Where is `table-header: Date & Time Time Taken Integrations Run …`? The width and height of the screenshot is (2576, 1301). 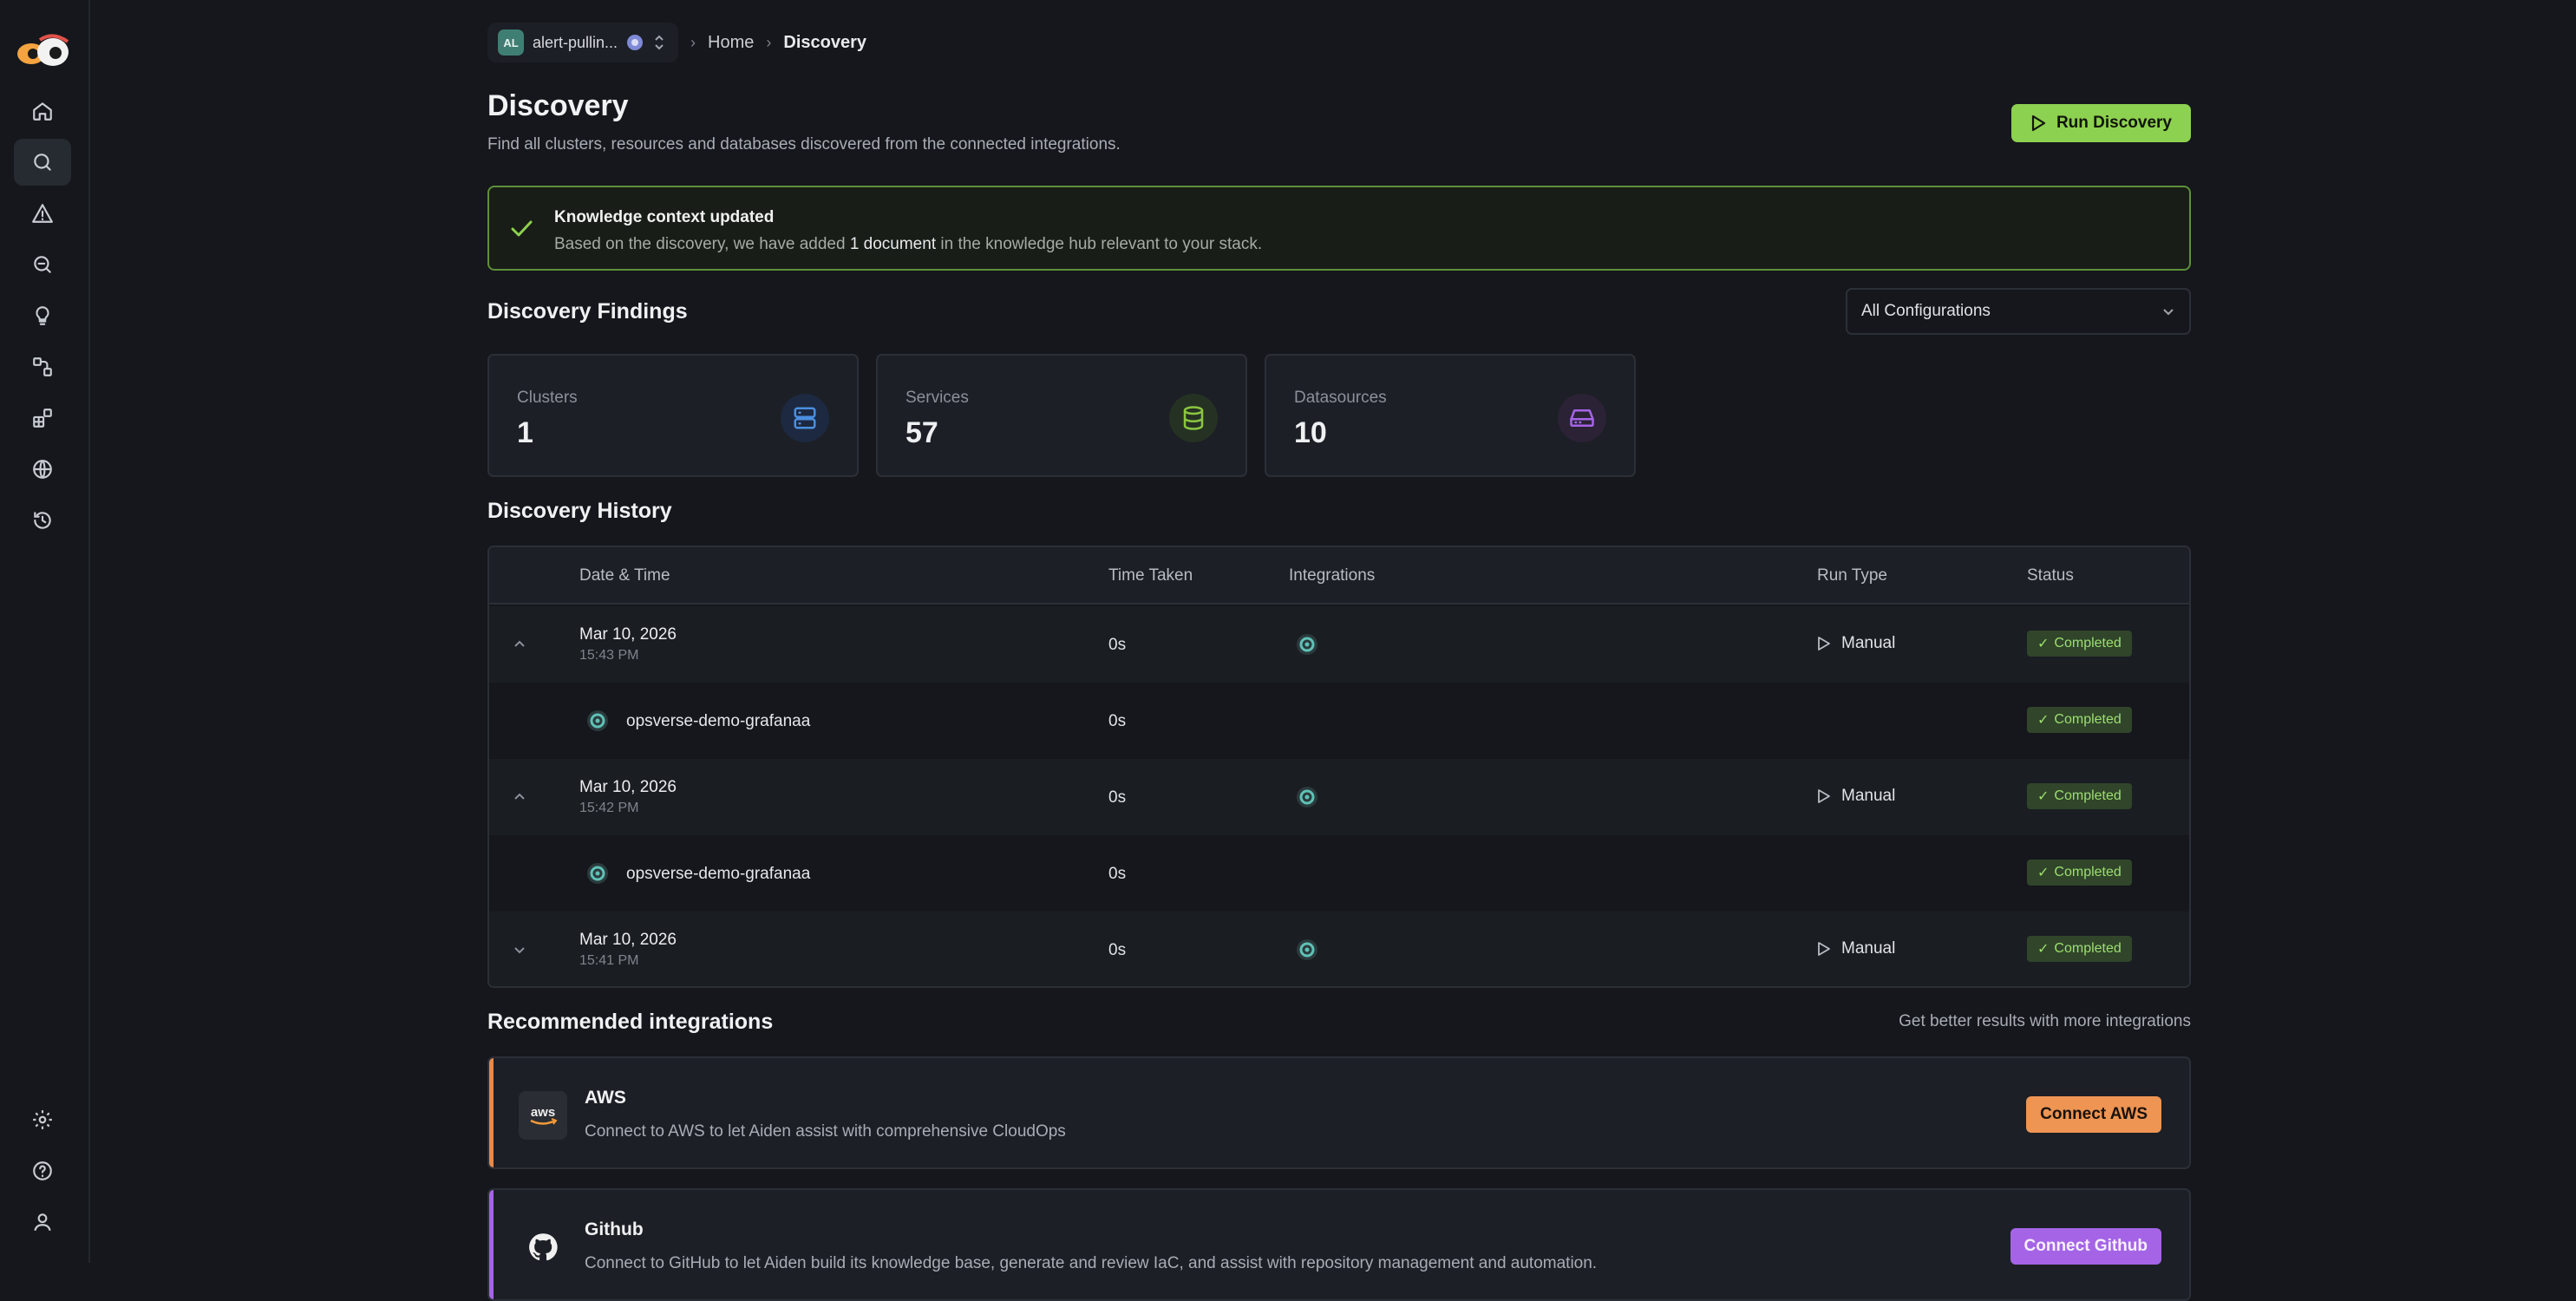
table-header: Date & Time Time Taken Integrations Run … is located at coordinates (1339, 576).